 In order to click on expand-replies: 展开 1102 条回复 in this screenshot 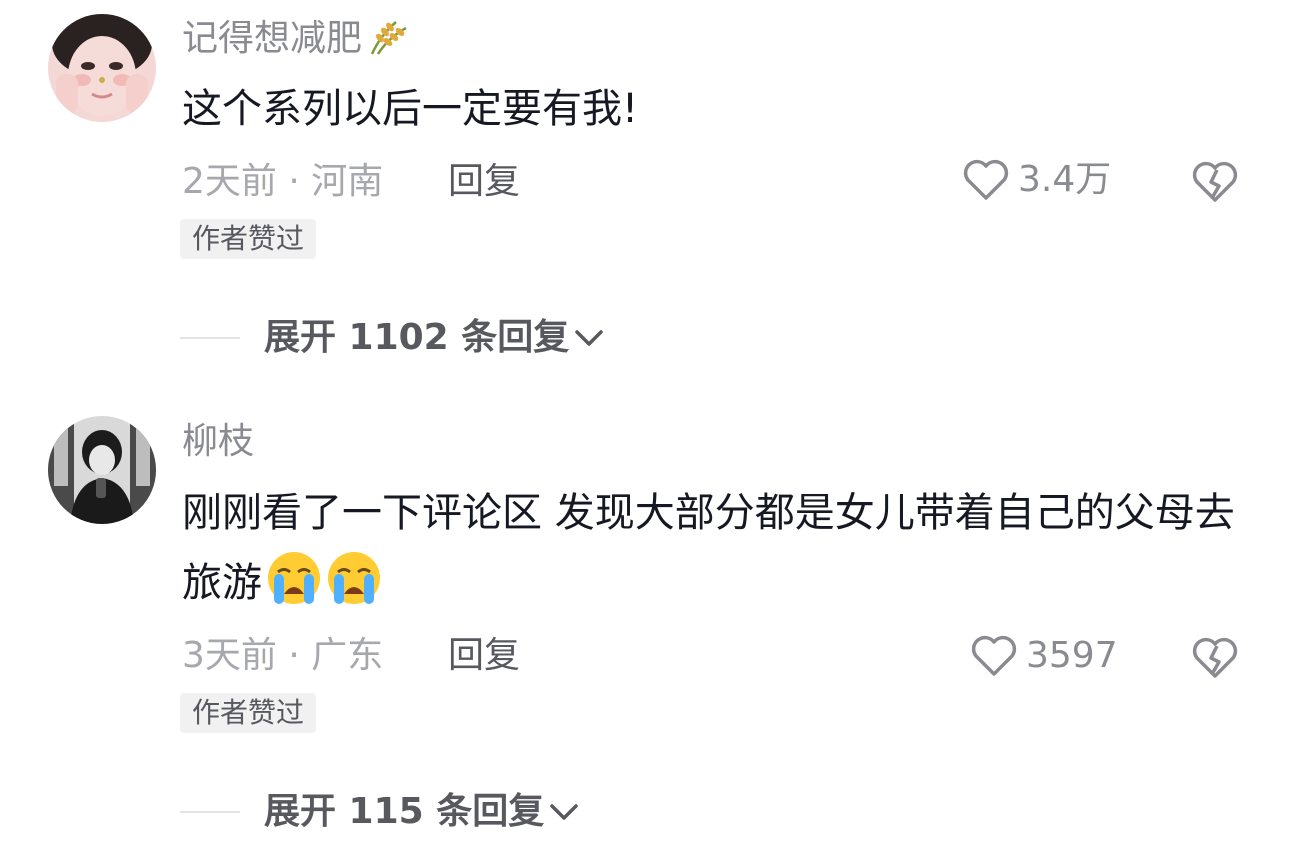, I will do `click(392, 338)`.